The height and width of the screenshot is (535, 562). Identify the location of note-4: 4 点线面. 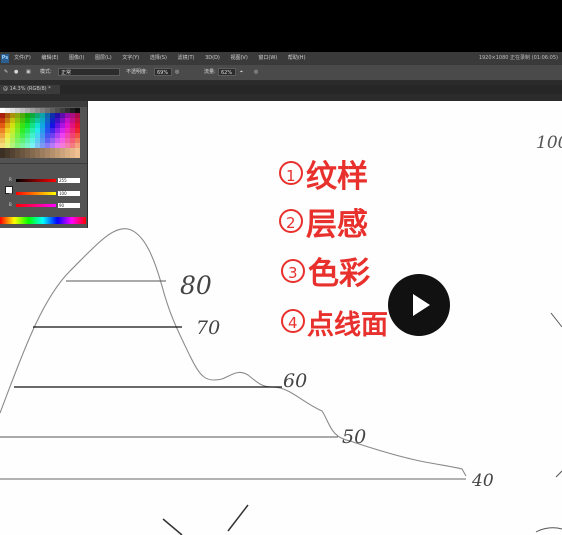
(334, 325).